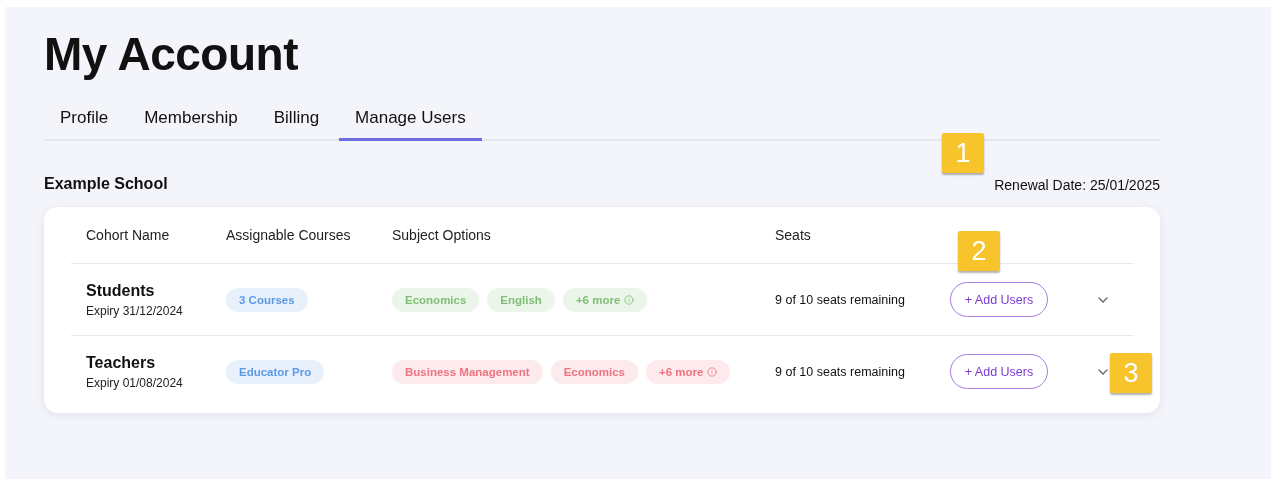 The width and height of the screenshot is (1271, 479). Describe the element at coordinates (84, 125) in the screenshot. I see `tab: Profile` at that location.